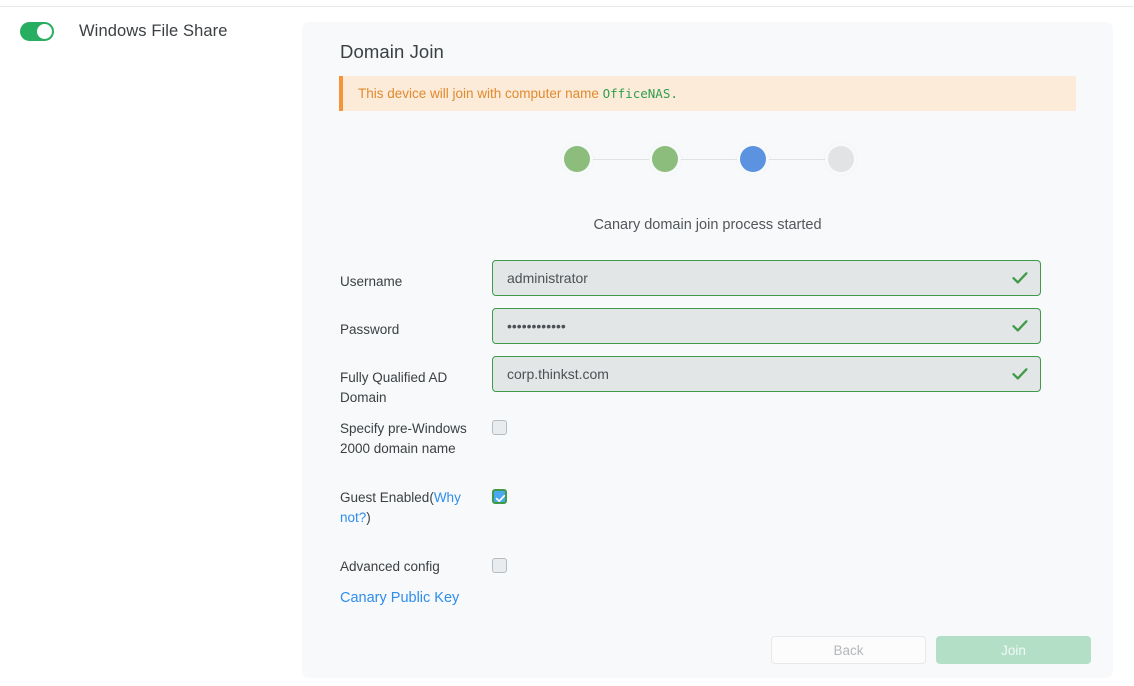 This screenshot has height=686, width=1134. Describe the element at coordinates (499, 566) in the screenshot. I see `checkbox-advanced-config` at that location.